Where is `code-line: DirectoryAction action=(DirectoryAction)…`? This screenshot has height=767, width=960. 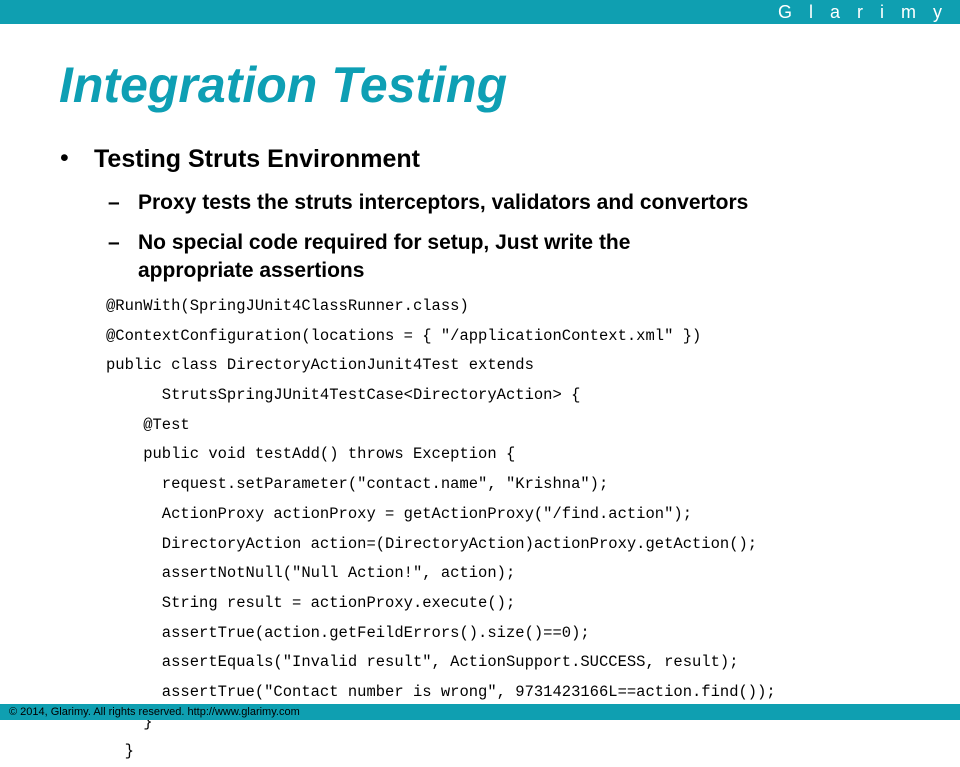
code-line: DirectoryAction action=(DirectoryAction)… is located at coordinates (432, 543).